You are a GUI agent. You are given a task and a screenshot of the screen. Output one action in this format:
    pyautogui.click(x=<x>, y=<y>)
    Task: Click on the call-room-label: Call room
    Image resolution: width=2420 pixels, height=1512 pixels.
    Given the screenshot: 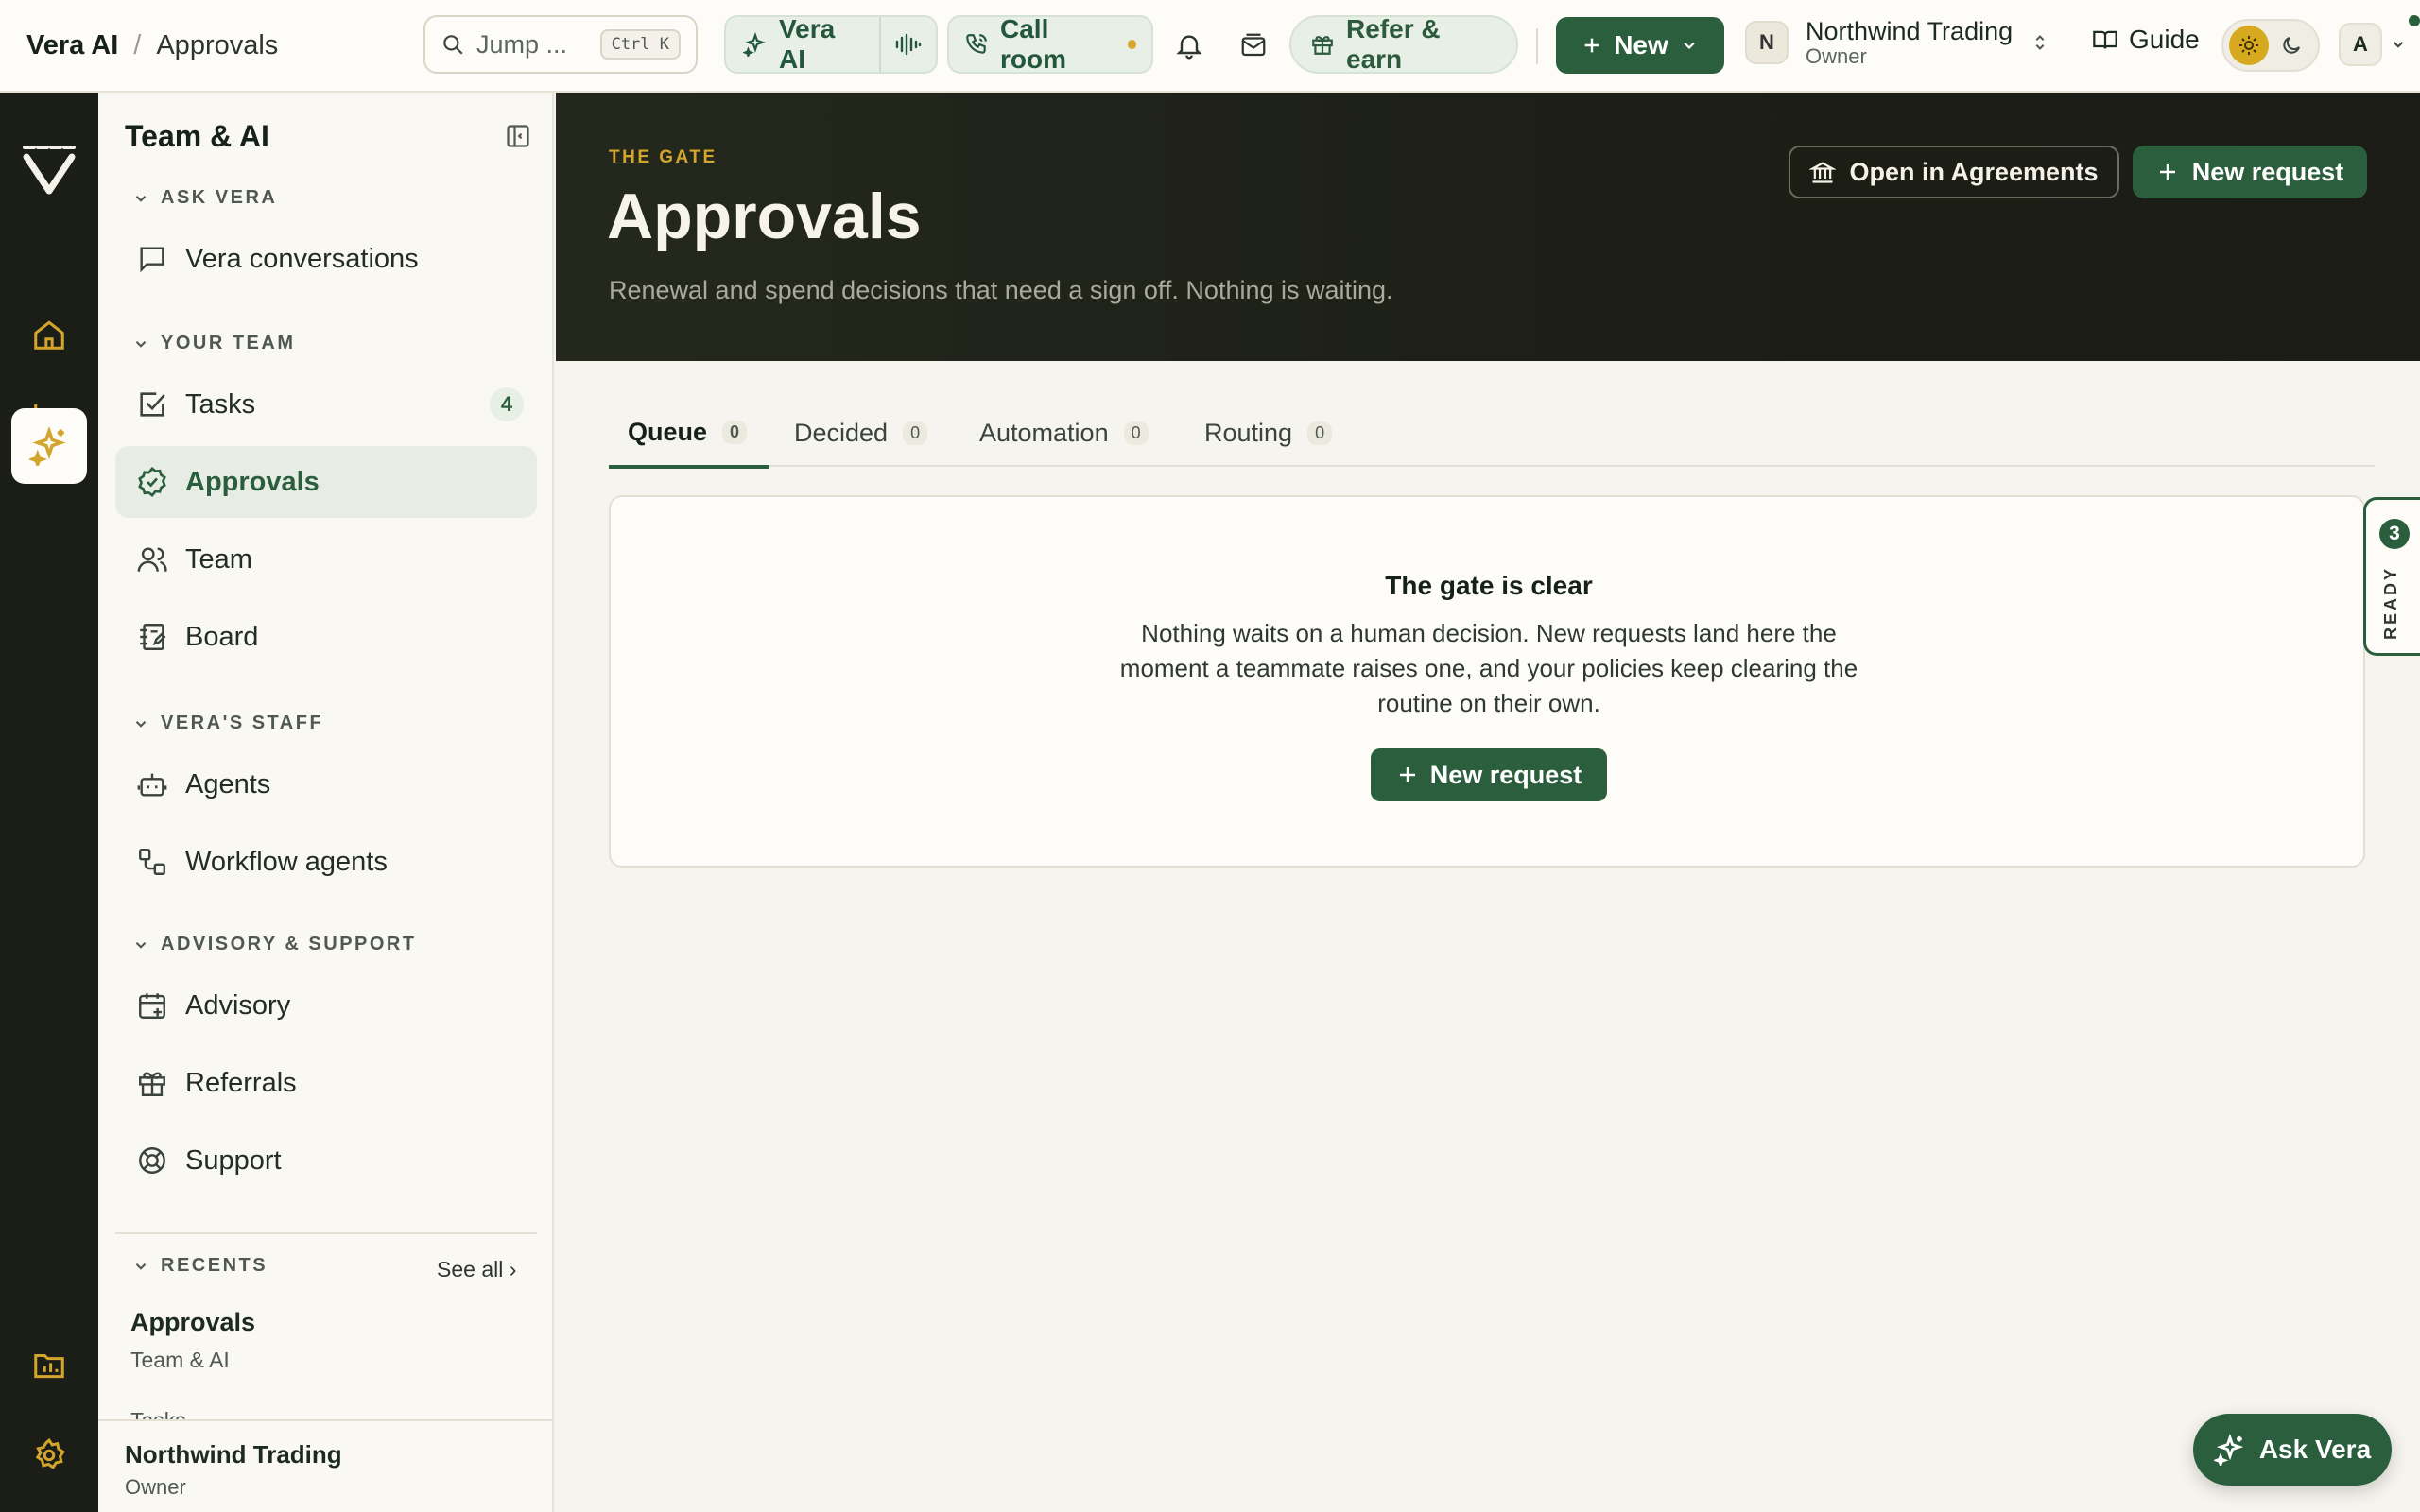 What is the action you would take?
    pyautogui.click(x=1033, y=44)
    